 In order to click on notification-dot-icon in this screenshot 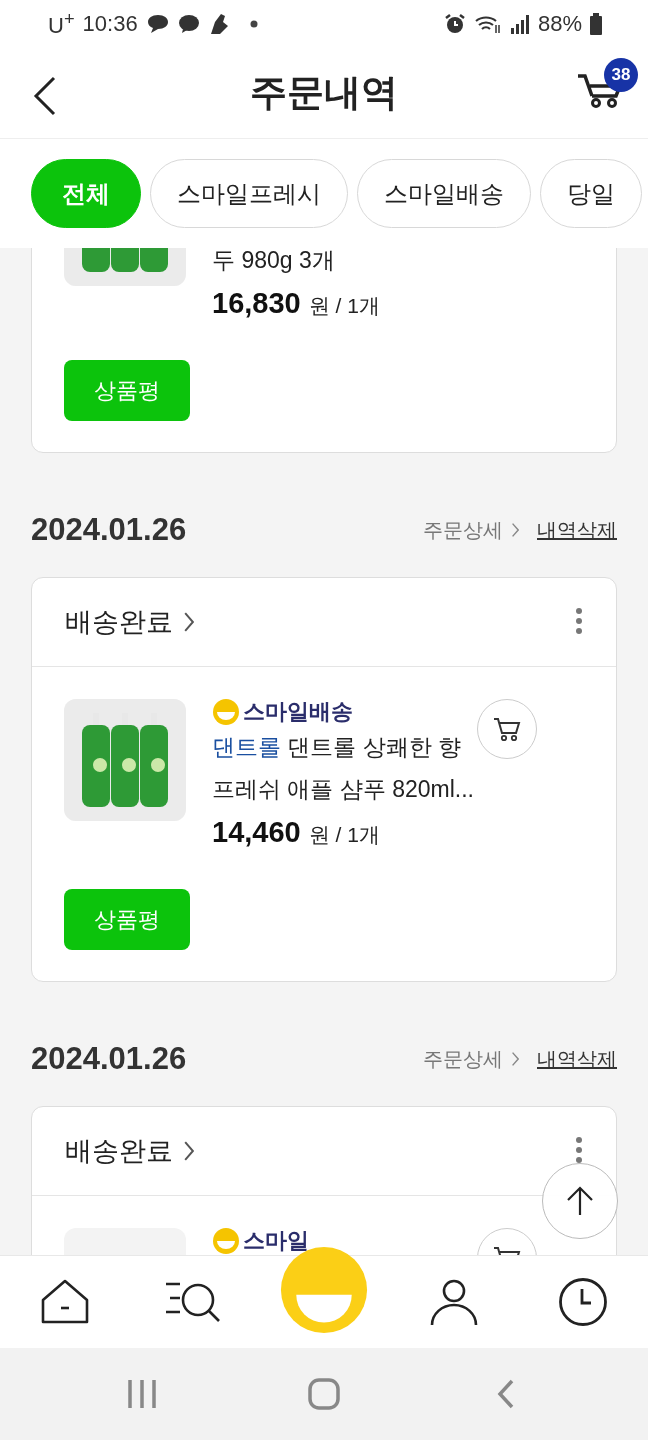, I will do `click(253, 24)`.